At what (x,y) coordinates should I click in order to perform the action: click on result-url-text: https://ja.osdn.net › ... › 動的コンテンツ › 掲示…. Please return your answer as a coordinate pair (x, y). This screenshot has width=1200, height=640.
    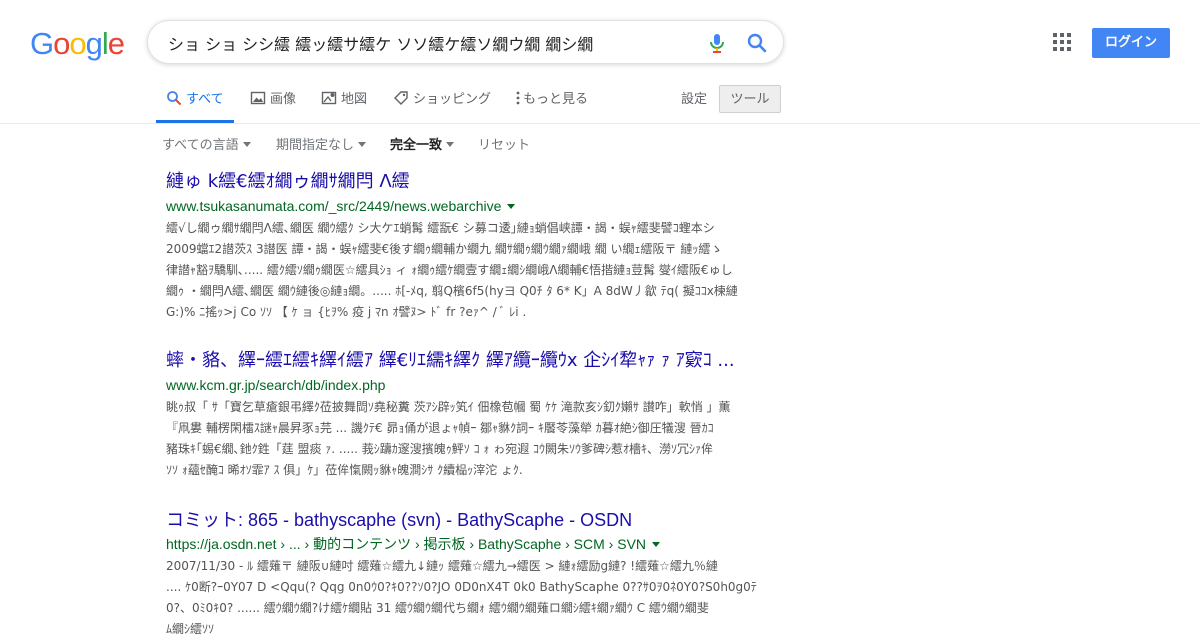
    Looking at the image, I should click on (406, 544).